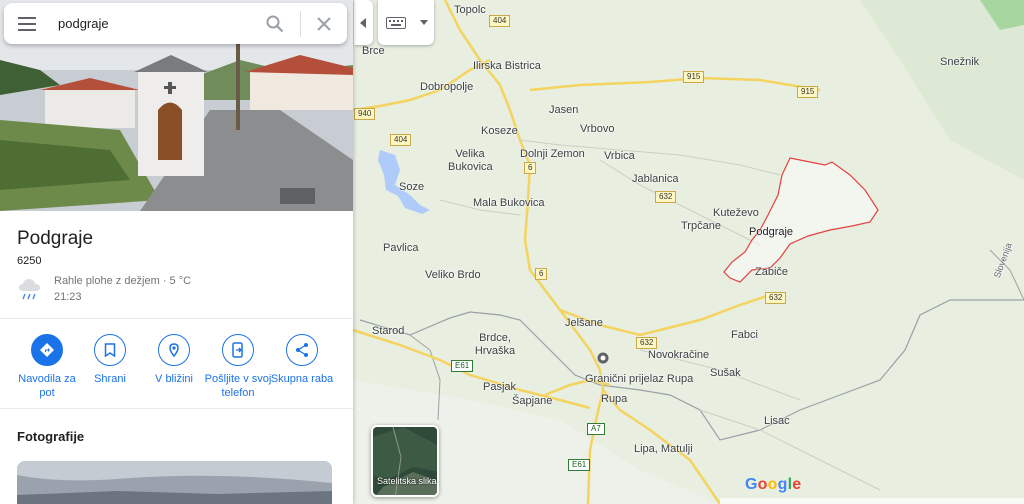 The image size is (1024, 504). I want to click on search-icon, so click(275, 23).